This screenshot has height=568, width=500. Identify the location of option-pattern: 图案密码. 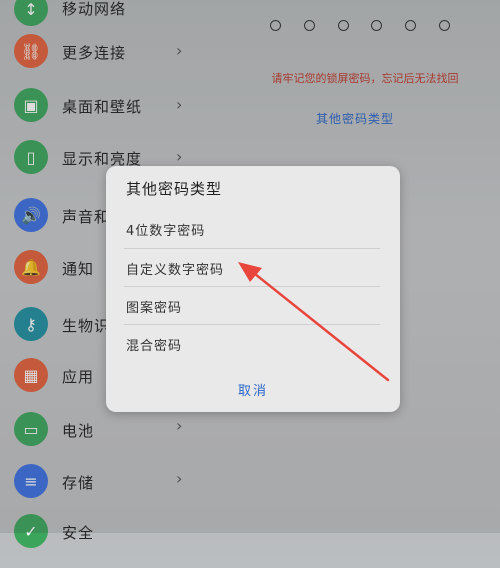
(253, 306).